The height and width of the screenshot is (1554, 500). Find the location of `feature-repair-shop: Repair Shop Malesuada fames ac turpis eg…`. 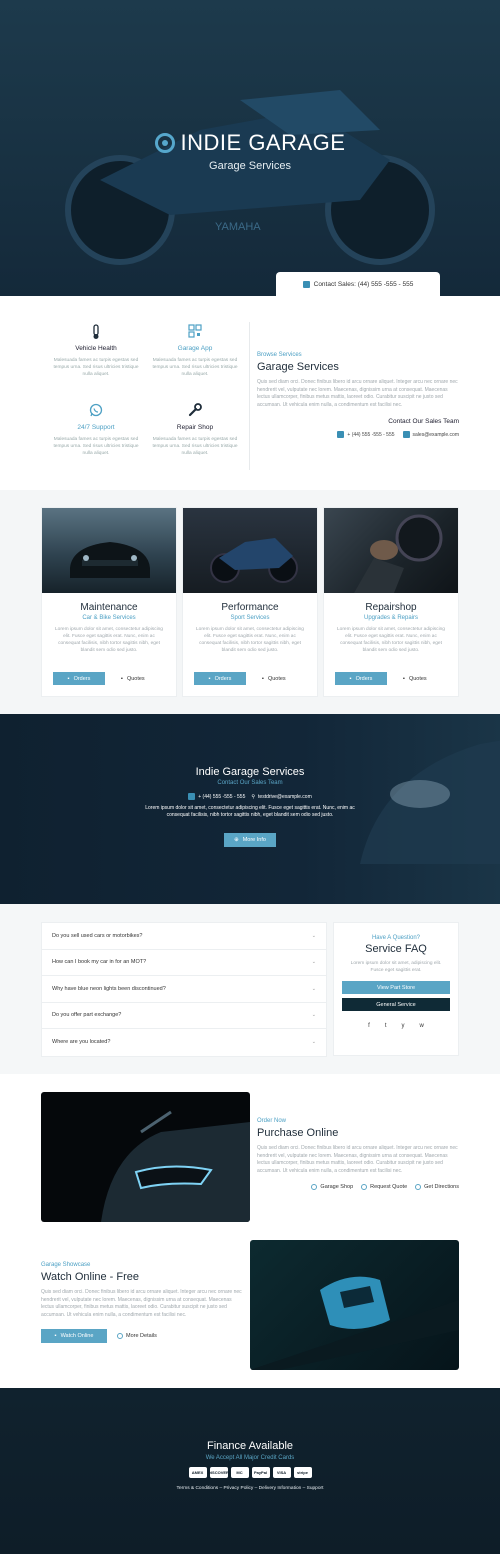

feature-repair-shop: Repair Shop Malesuada fames ac turpis eg… is located at coordinates (195, 430).